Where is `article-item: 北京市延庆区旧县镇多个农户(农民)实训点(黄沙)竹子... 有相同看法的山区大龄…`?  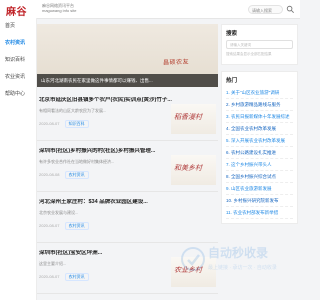
article-item: 北京市延庆区旧县镇多个农户(农民)实训点(黄沙)竹子... 有相同看法的山区大龄… is located at coordinates (127, 115).